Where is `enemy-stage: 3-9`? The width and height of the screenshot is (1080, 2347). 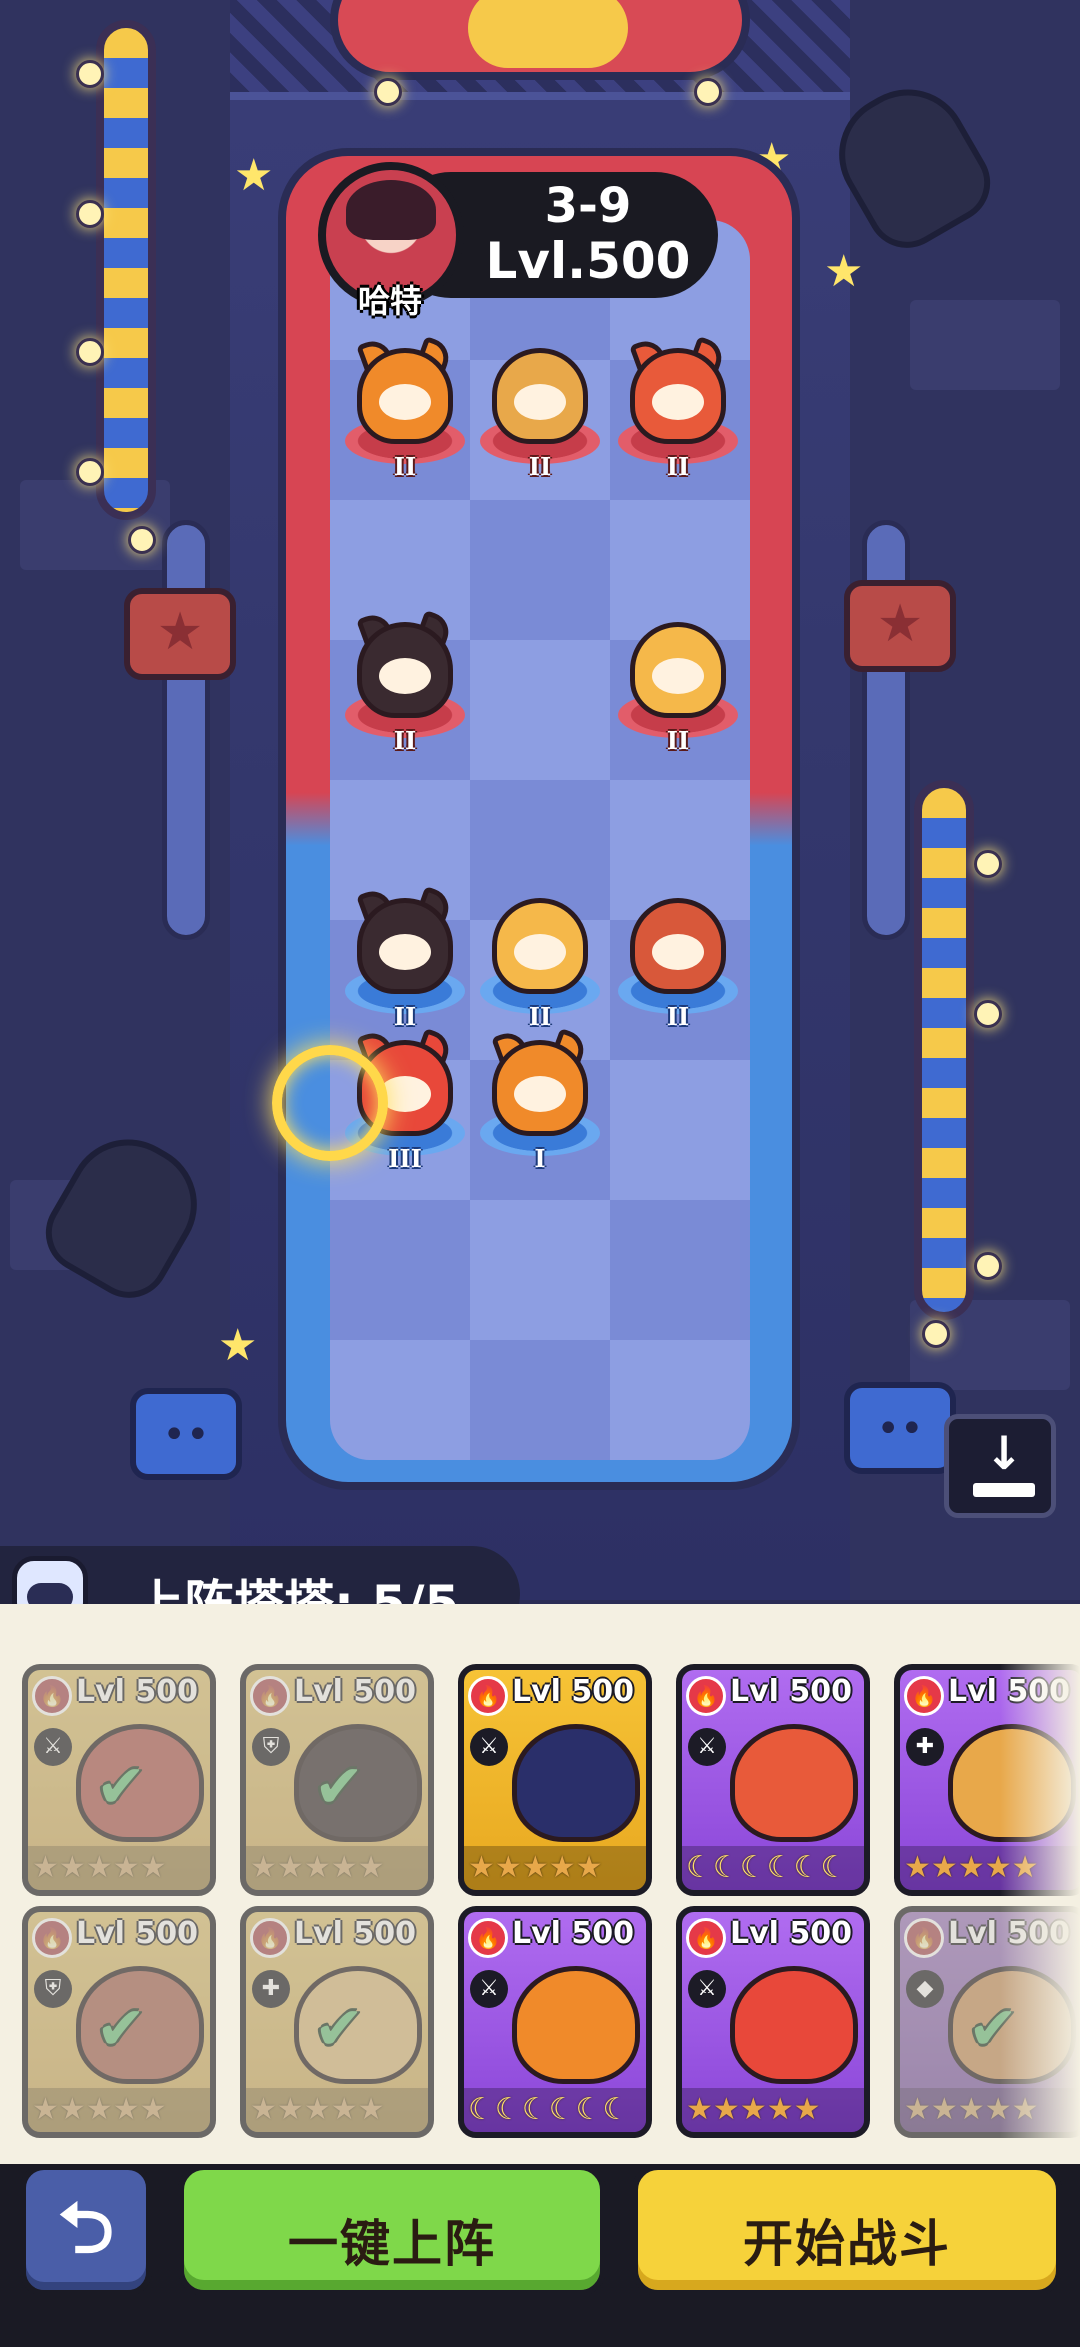
enemy-stage: 3-9 is located at coordinates (588, 206).